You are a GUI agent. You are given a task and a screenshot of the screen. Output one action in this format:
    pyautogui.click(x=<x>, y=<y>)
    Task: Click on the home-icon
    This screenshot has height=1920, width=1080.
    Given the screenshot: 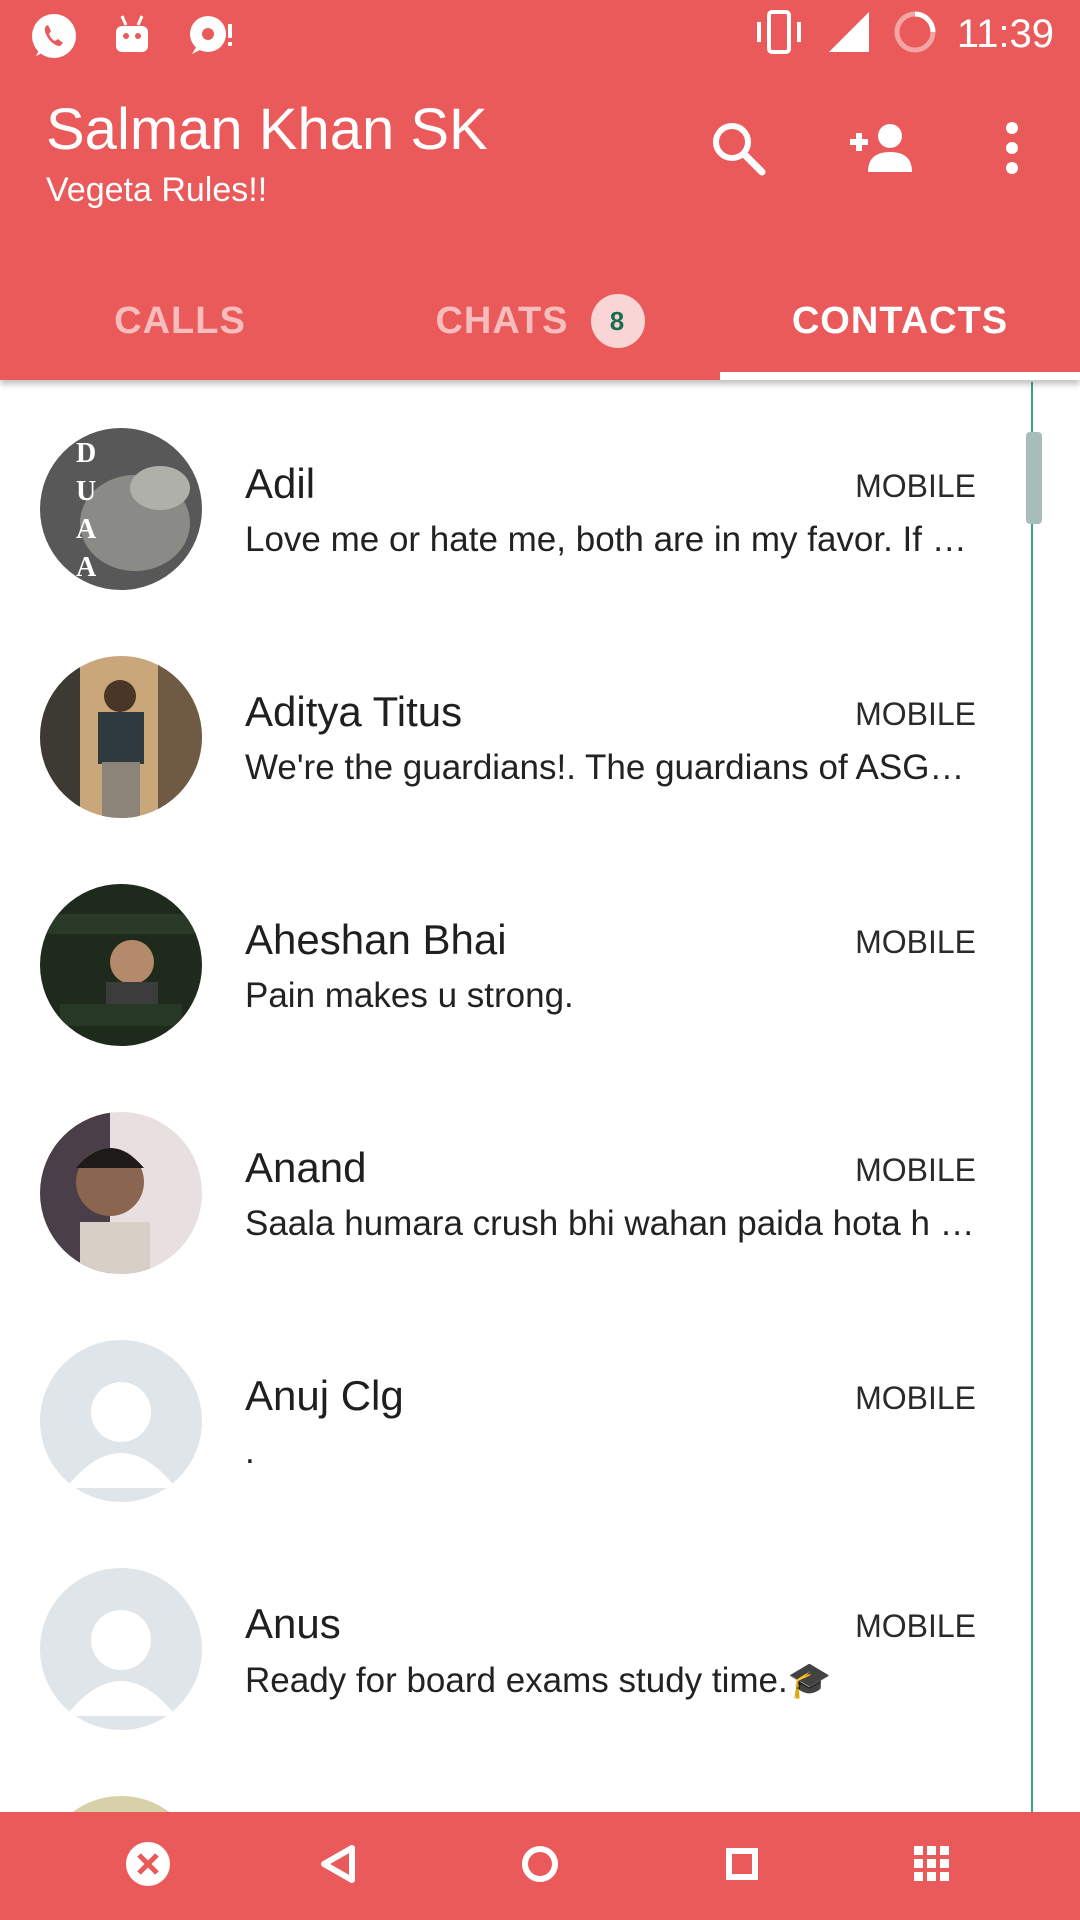 What is the action you would take?
    pyautogui.click(x=540, y=1866)
    